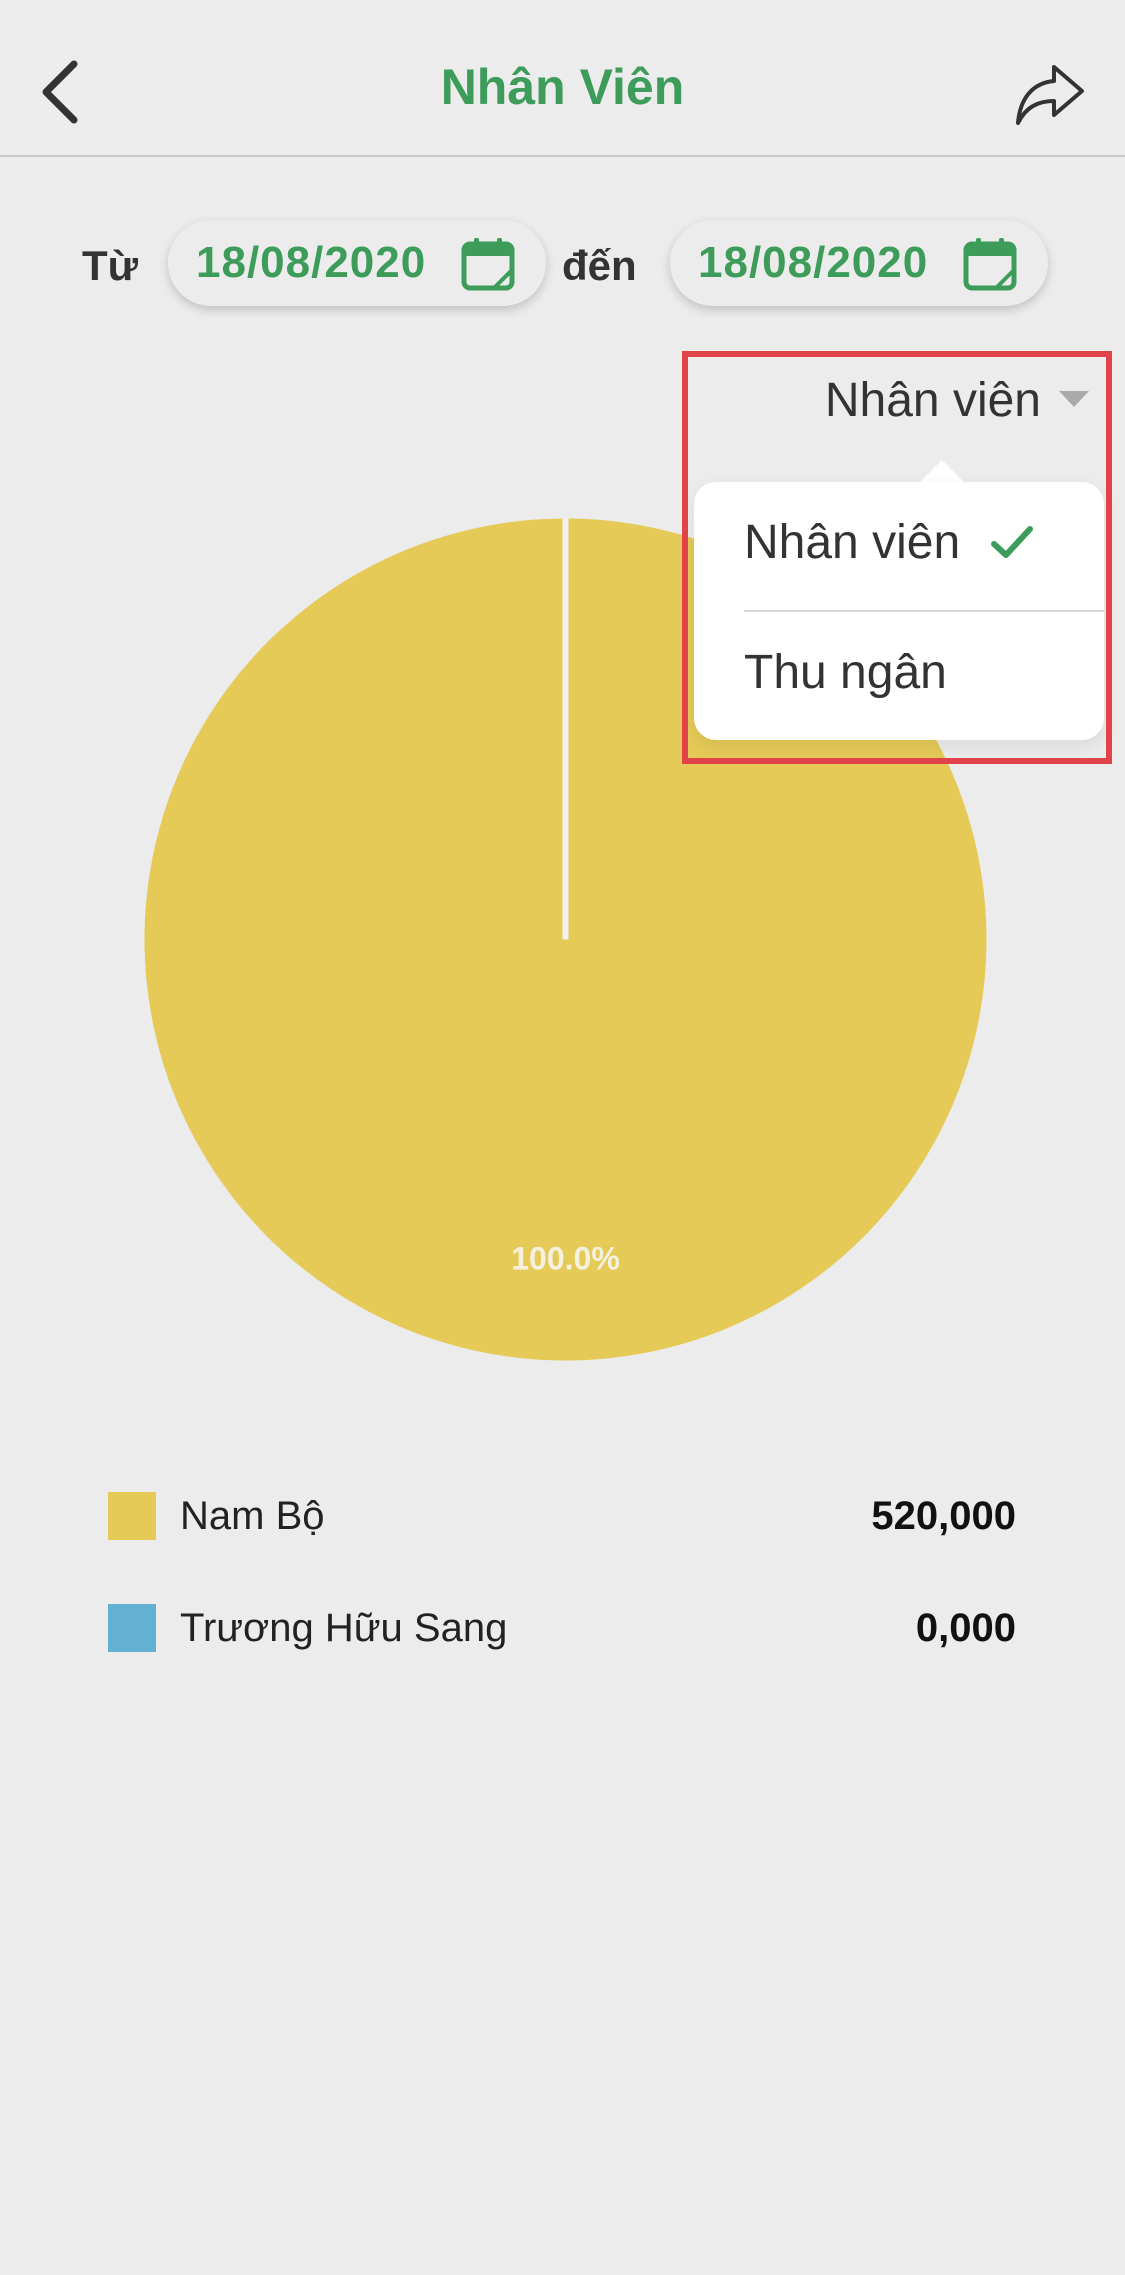  I want to click on share-button, so click(1050, 95).